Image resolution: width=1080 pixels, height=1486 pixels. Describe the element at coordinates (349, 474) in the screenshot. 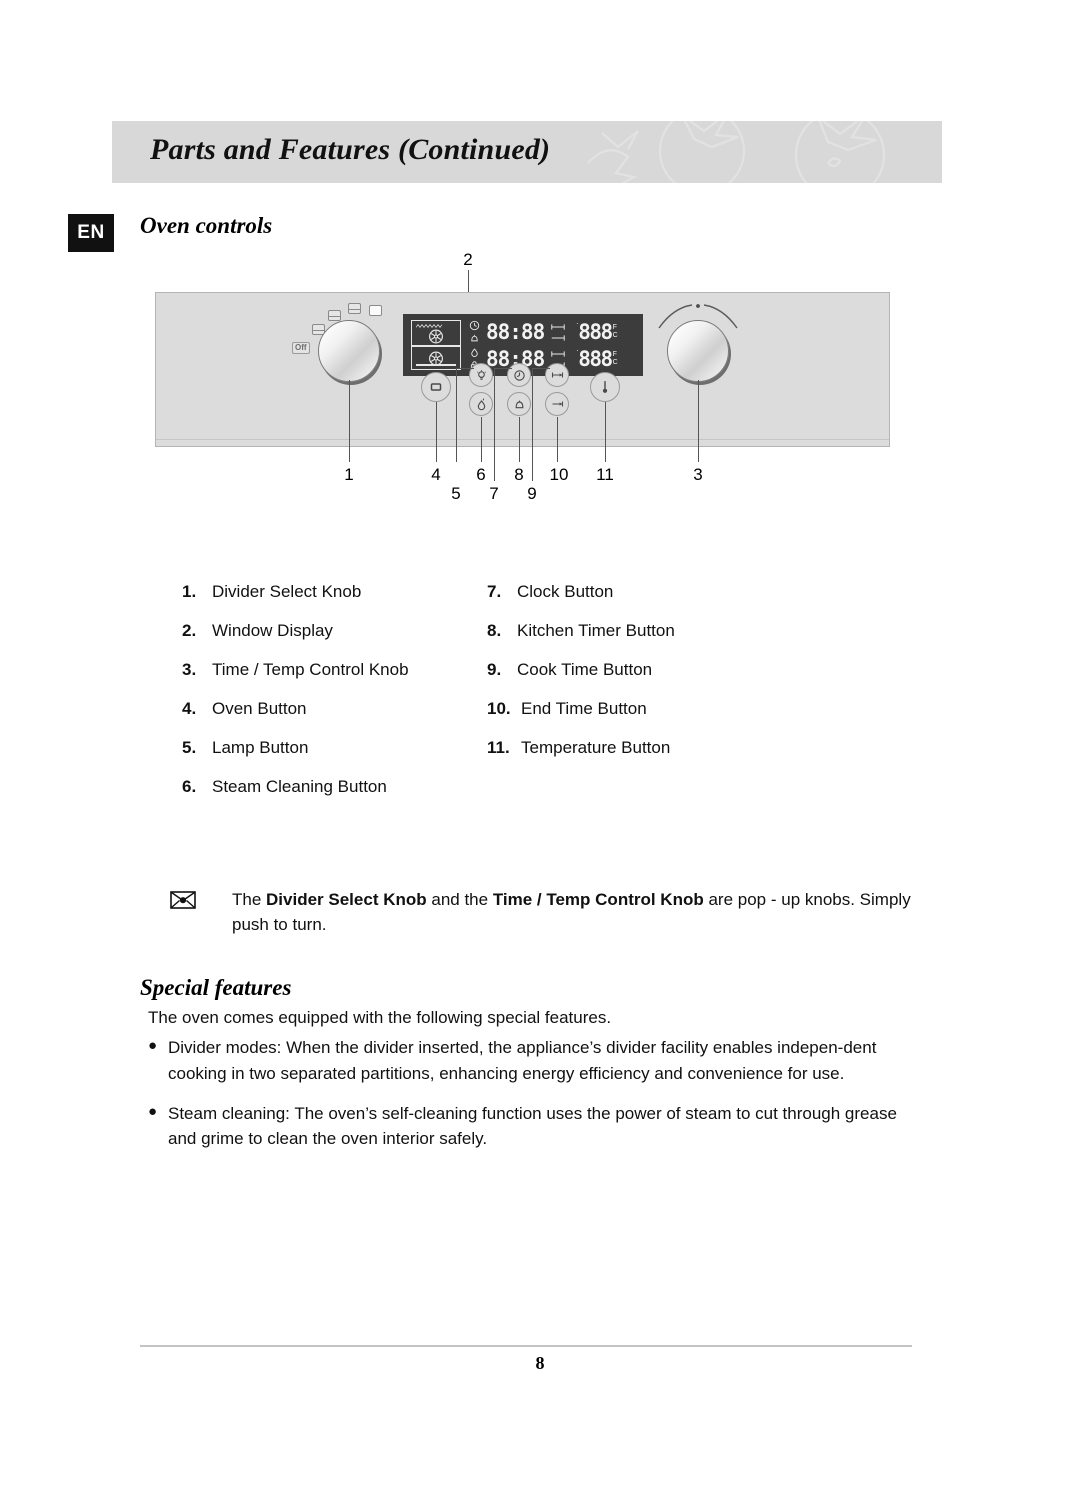

I see `callout-number-1: 1` at that location.